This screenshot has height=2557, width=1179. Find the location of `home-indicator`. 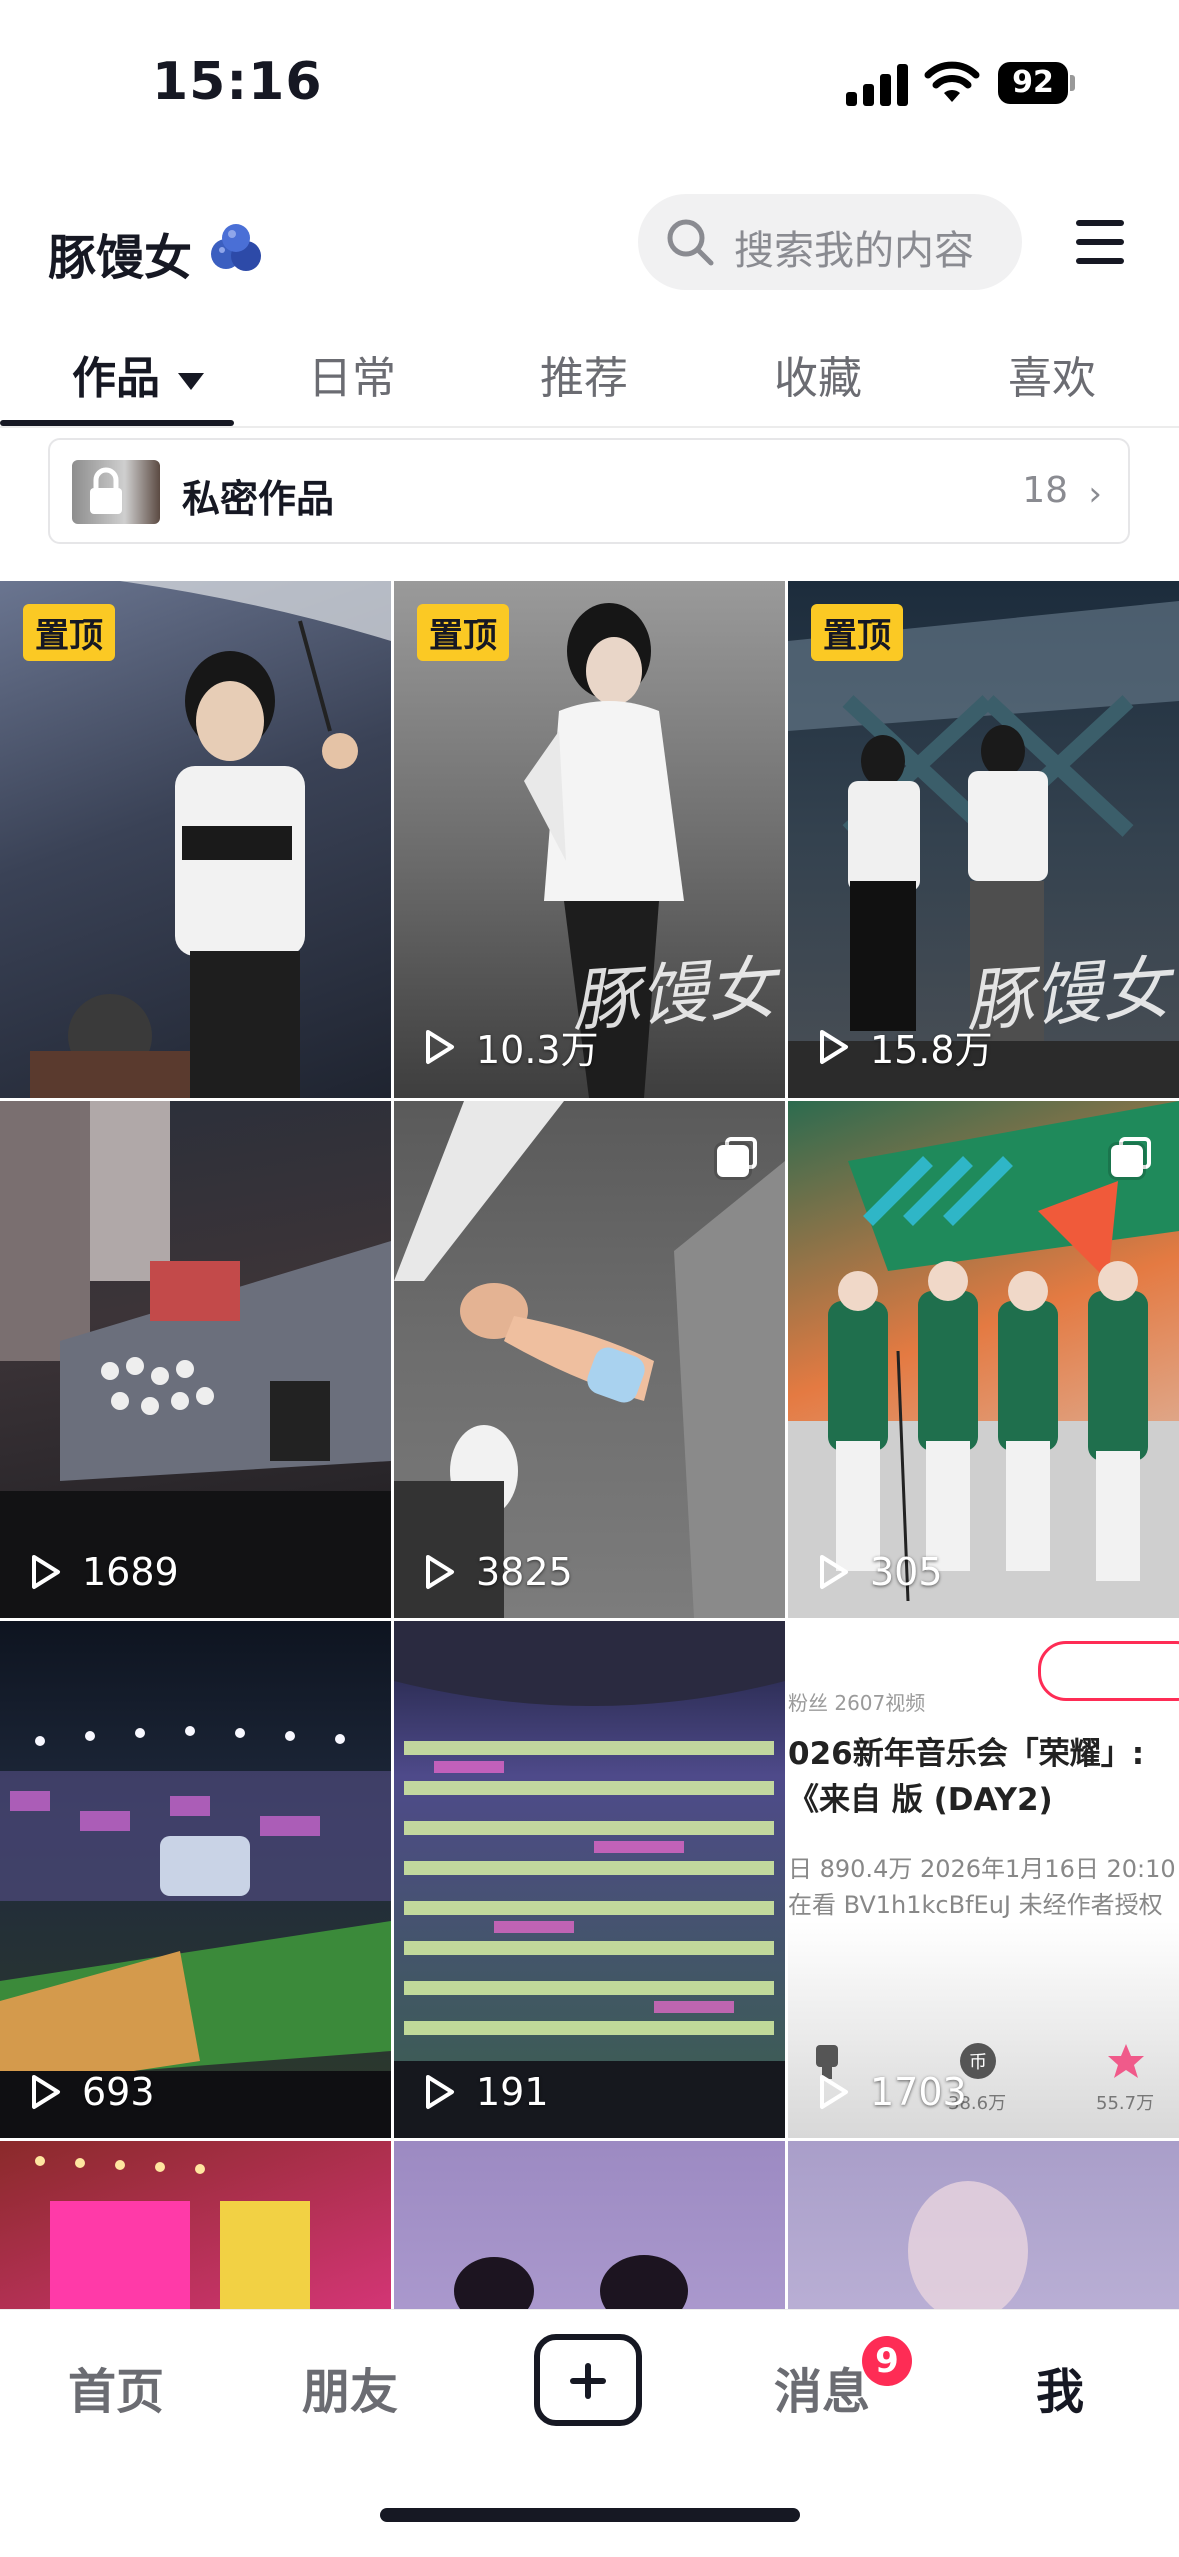

home-indicator is located at coordinates (590, 2515).